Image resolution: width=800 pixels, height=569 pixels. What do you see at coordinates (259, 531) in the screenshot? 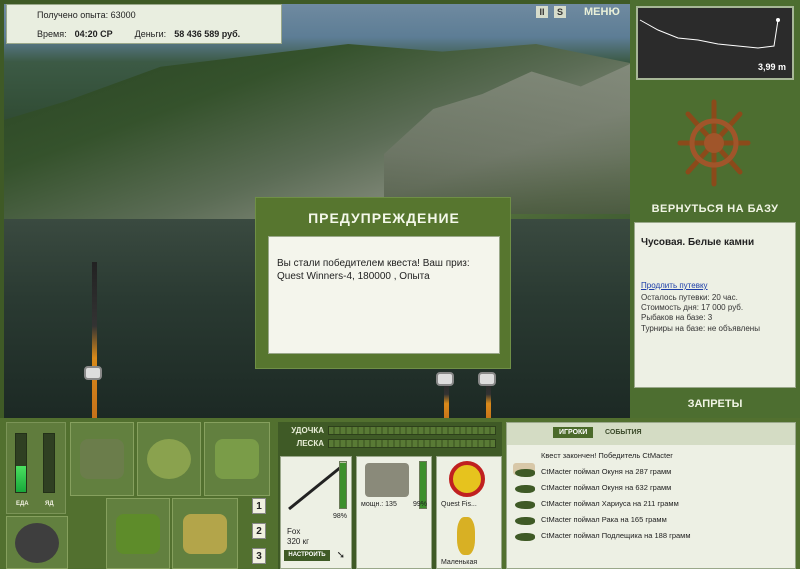
I see `inventory-page-2: 2` at bounding box center [259, 531].